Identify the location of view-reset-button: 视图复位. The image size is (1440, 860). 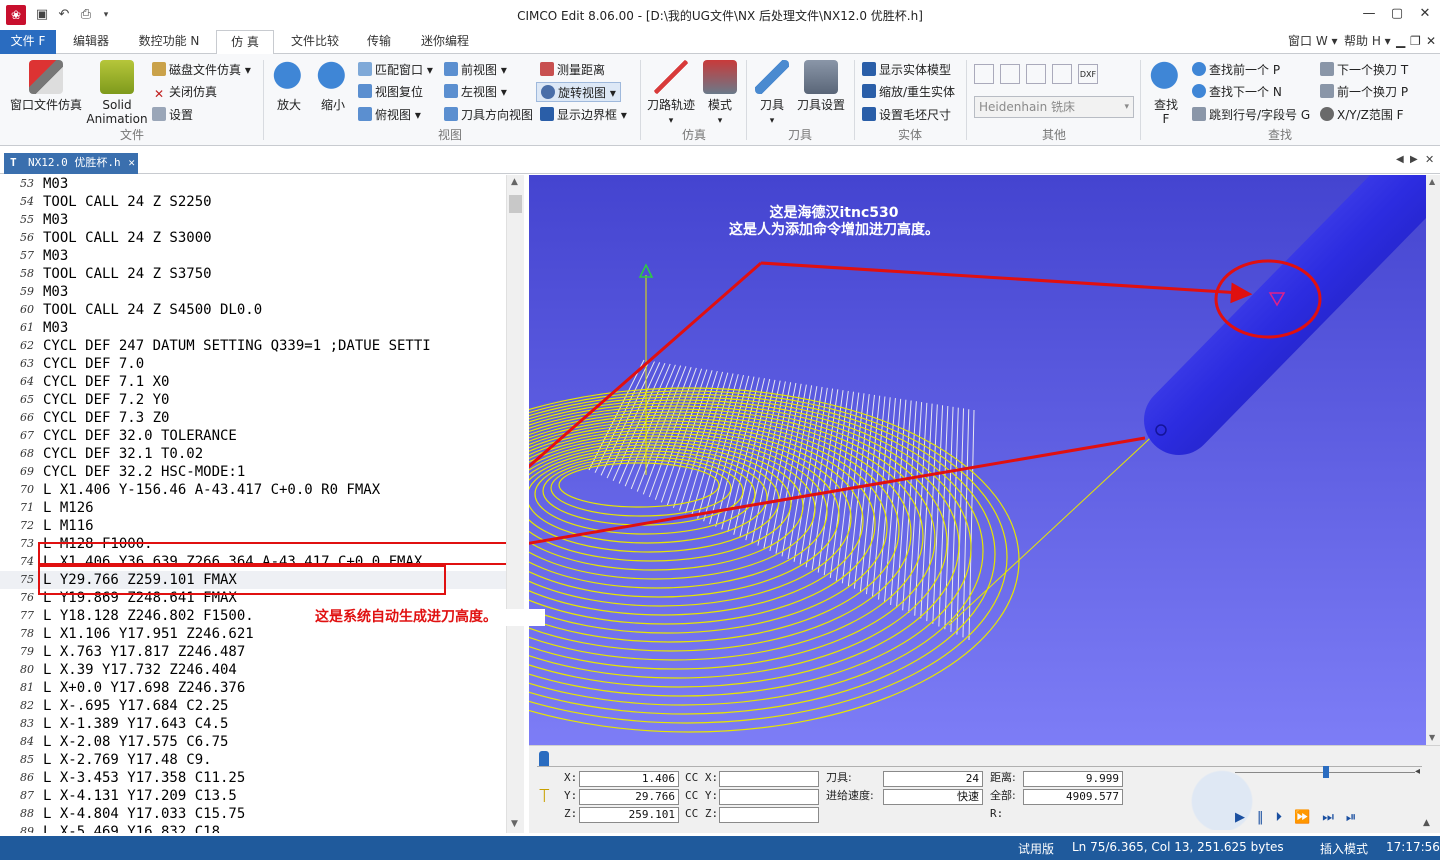
(390, 92).